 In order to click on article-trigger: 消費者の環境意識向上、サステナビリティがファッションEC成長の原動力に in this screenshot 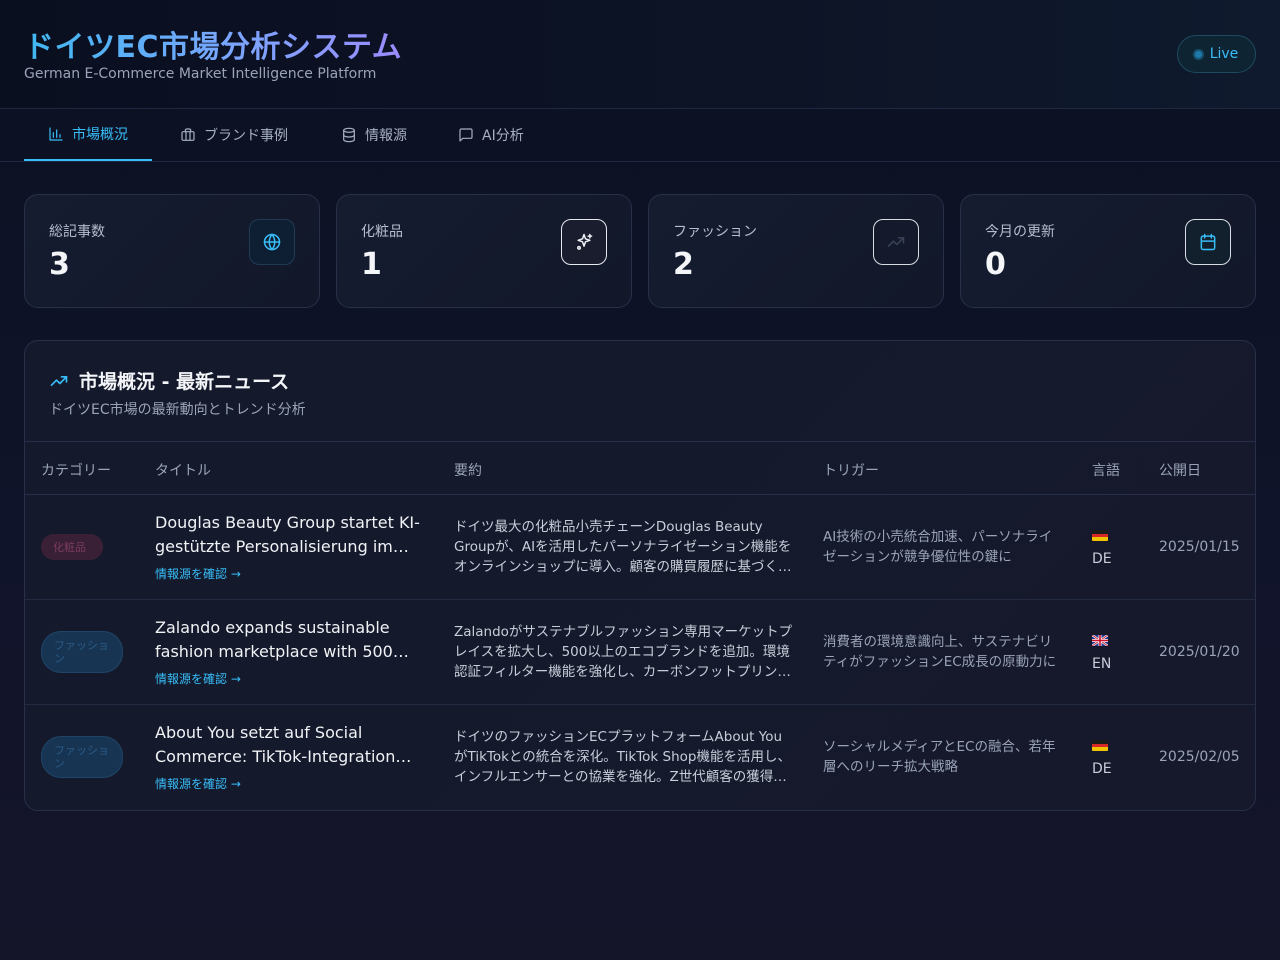, I will do `click(940, 652)`.